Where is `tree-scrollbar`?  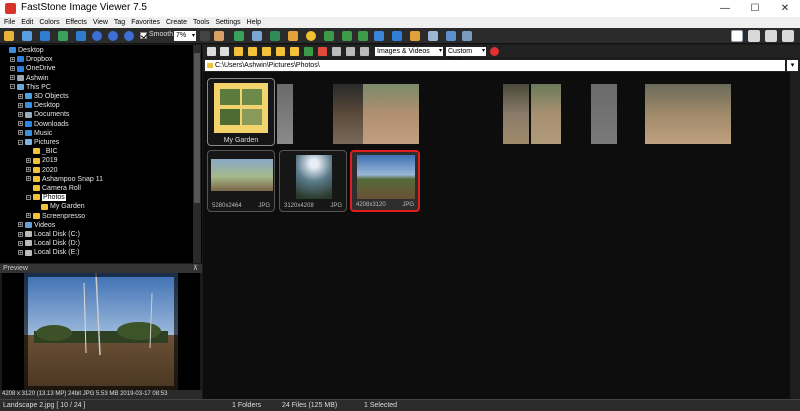 tree-scrollbar is located at coordinates (197, 154).